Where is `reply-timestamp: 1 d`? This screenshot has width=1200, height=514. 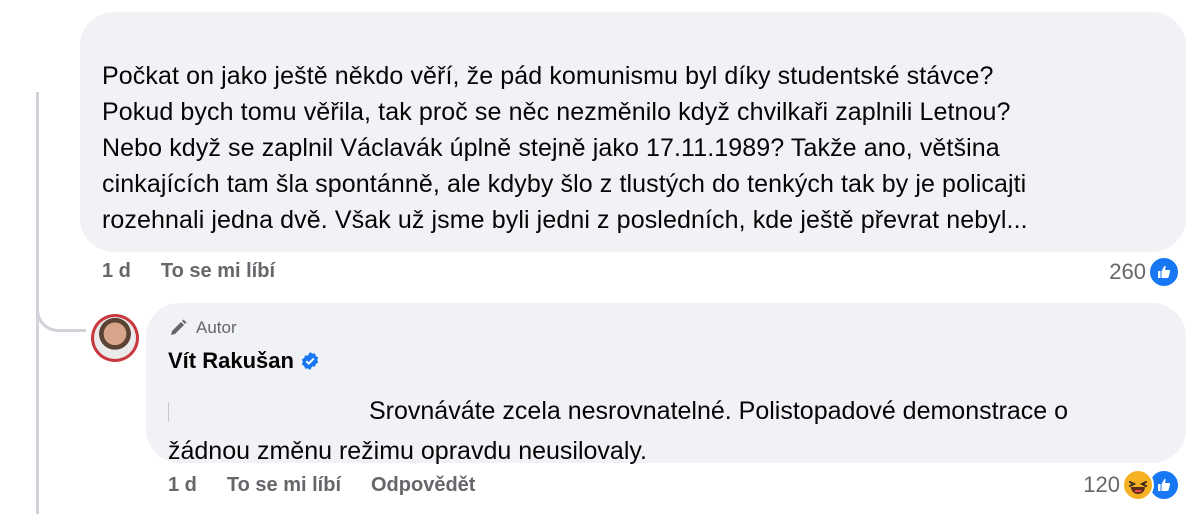
reply-timestamp: 1 d is located at coordinates (182, 485).